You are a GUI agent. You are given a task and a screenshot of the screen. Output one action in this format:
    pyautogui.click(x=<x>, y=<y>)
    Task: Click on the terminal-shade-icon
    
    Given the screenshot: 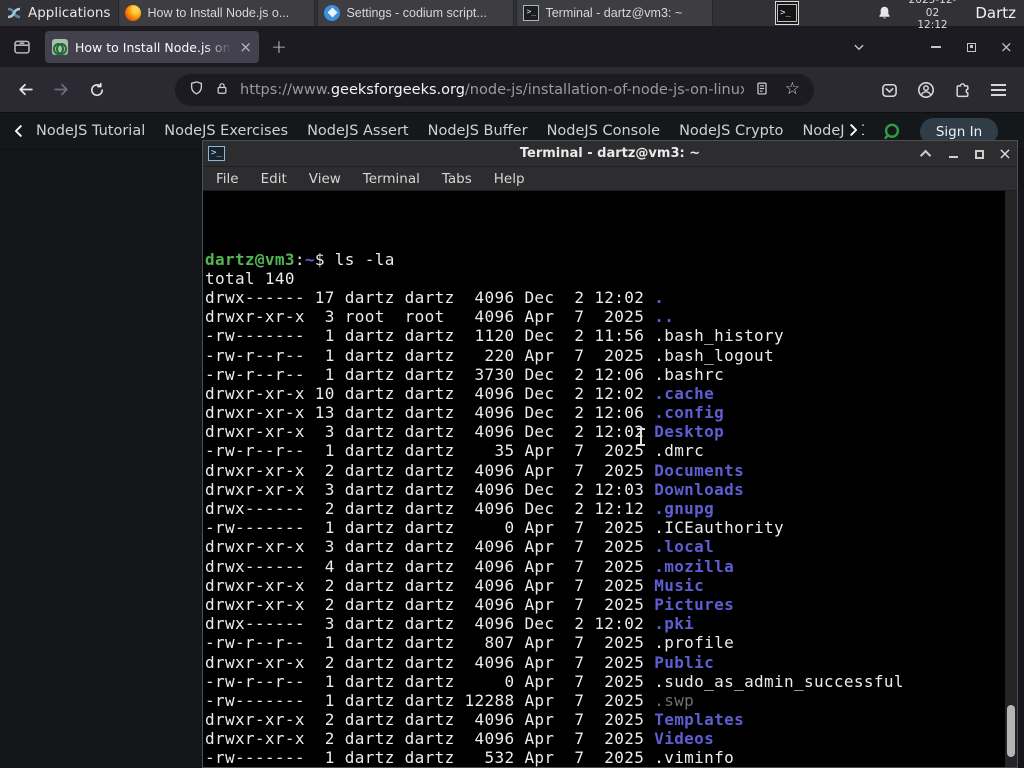 What is the action you would take?
    pyautogui.click(x=926, y=155)
    